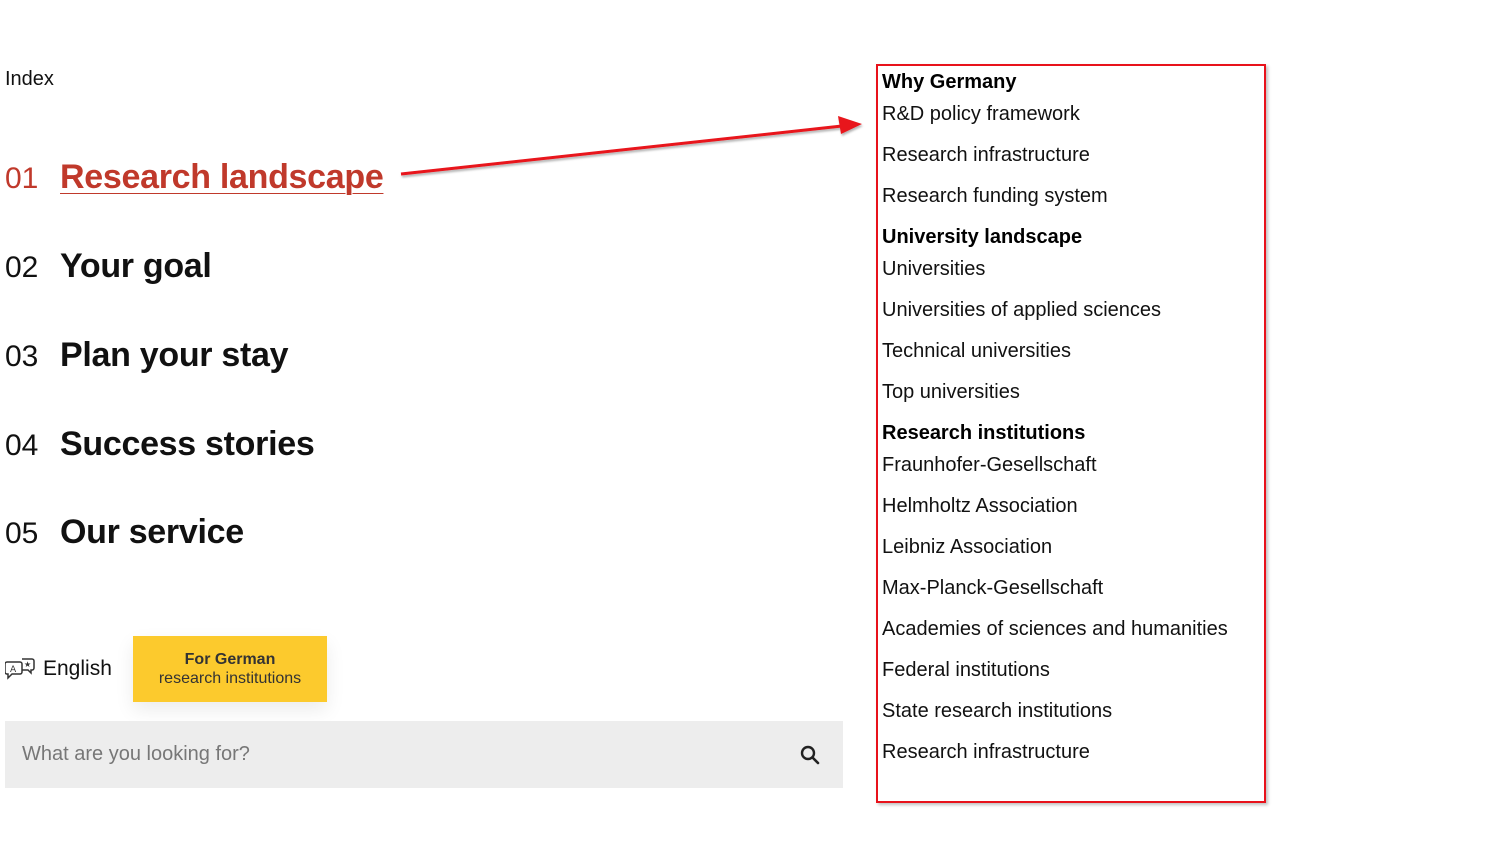  I want to click on nav-label: Your goal, so click(136, 266).